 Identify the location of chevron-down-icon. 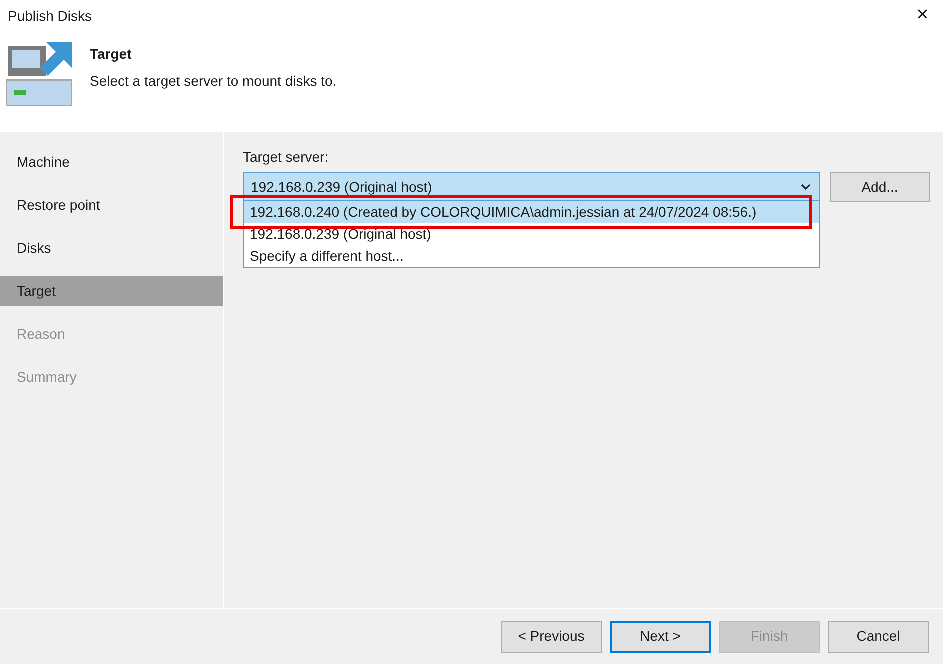
(806, 187).